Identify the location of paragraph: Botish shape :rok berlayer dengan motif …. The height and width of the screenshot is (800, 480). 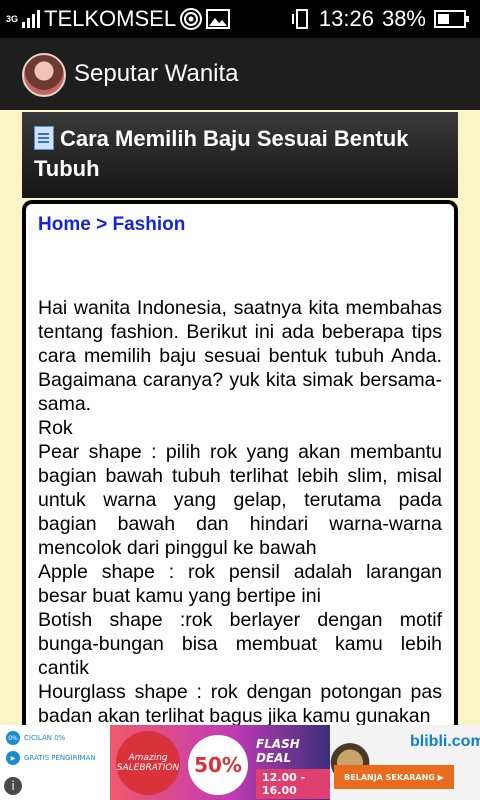
(240, 644).